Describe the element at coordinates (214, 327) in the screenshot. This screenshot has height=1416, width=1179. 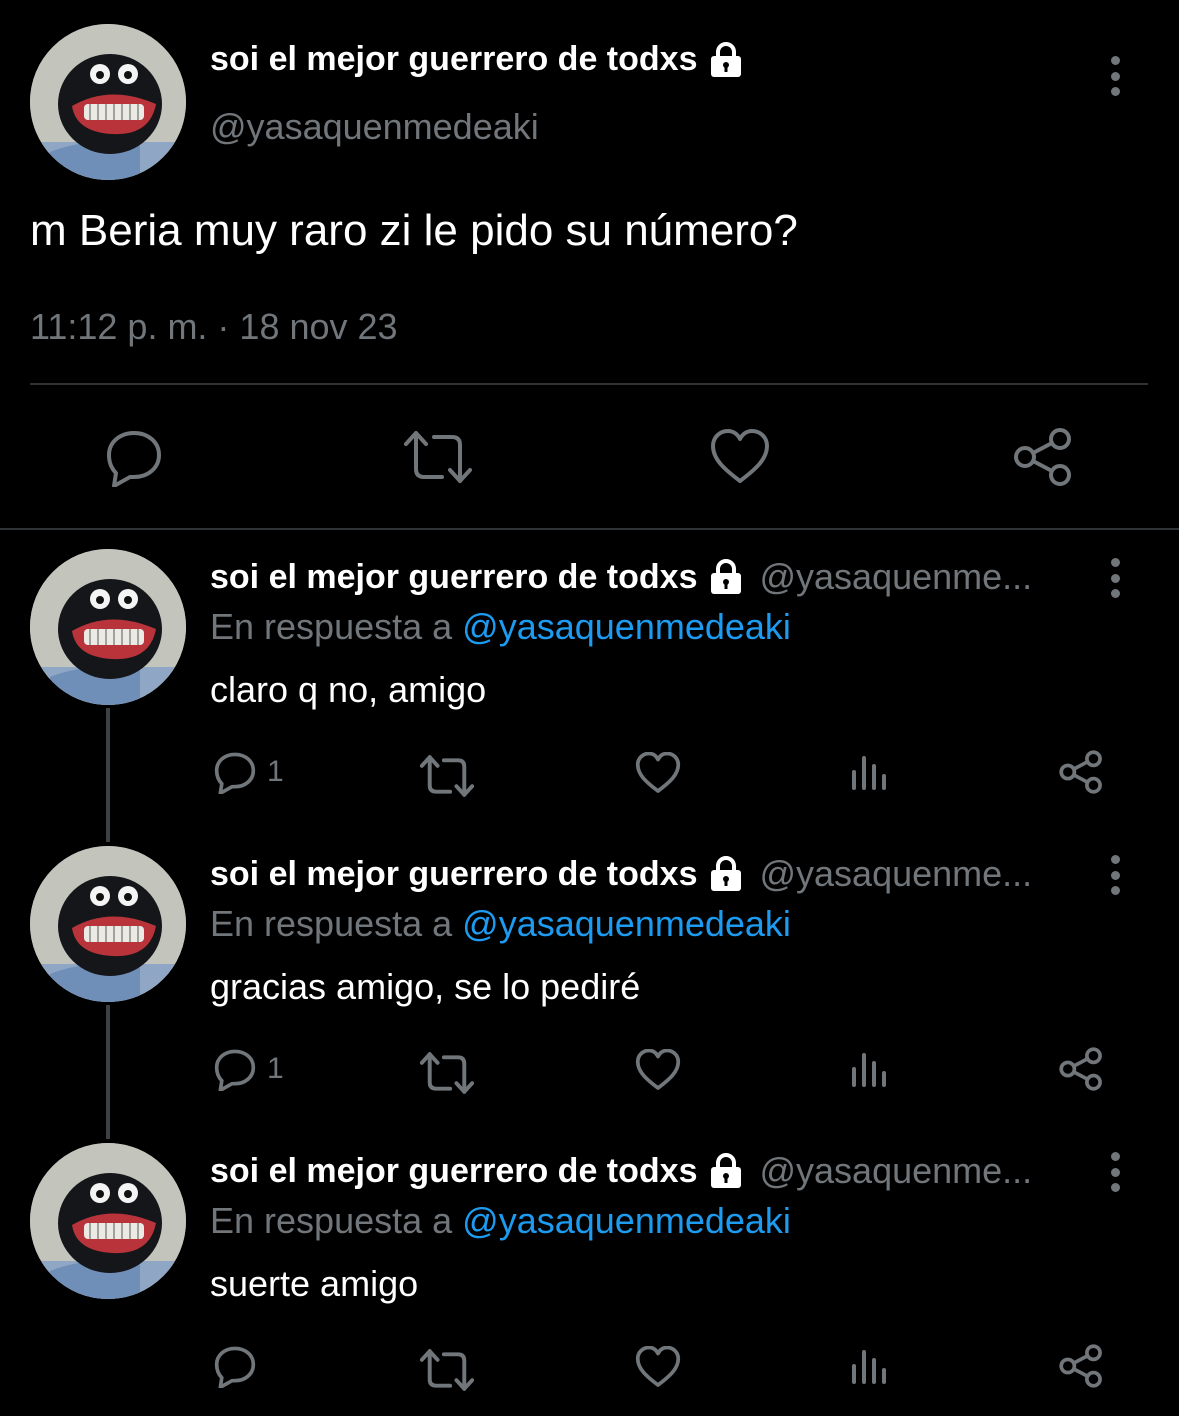
I see `timestamp: 11:12 p. m. · 18 nov 23` at that location.